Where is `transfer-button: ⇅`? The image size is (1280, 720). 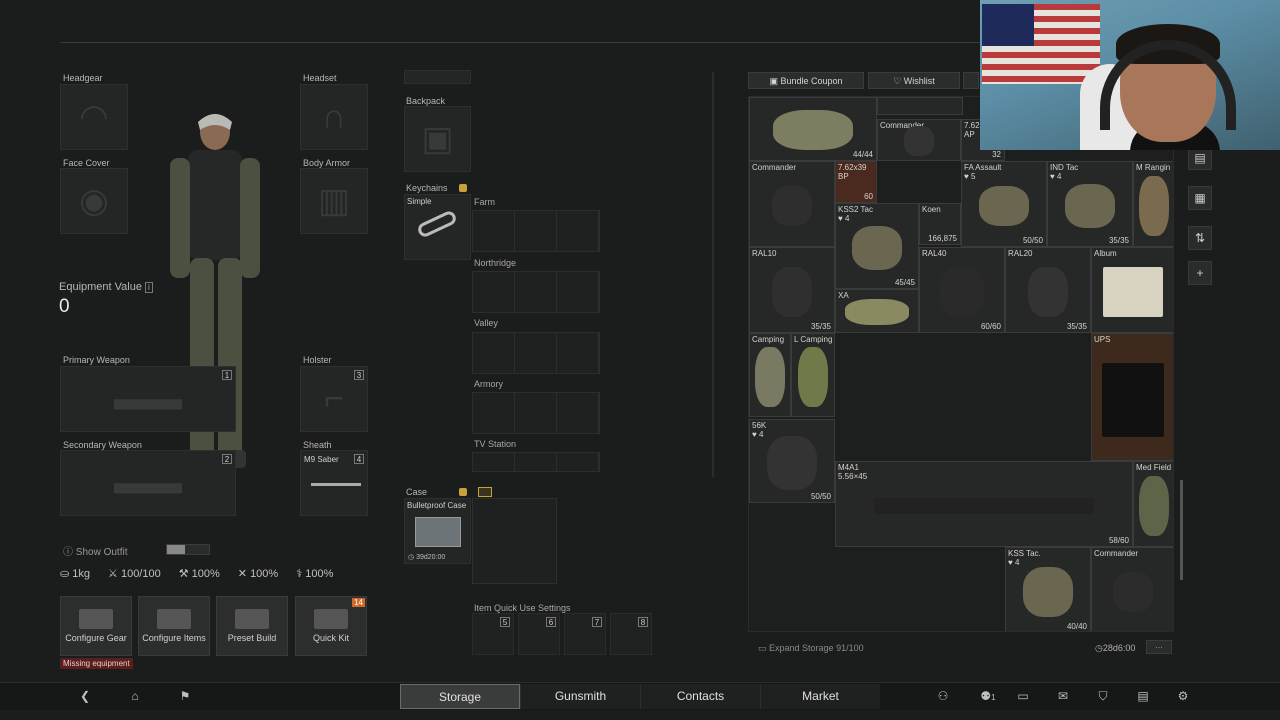 transfer-button: ⇅ is located at coordinates (1200, 238).